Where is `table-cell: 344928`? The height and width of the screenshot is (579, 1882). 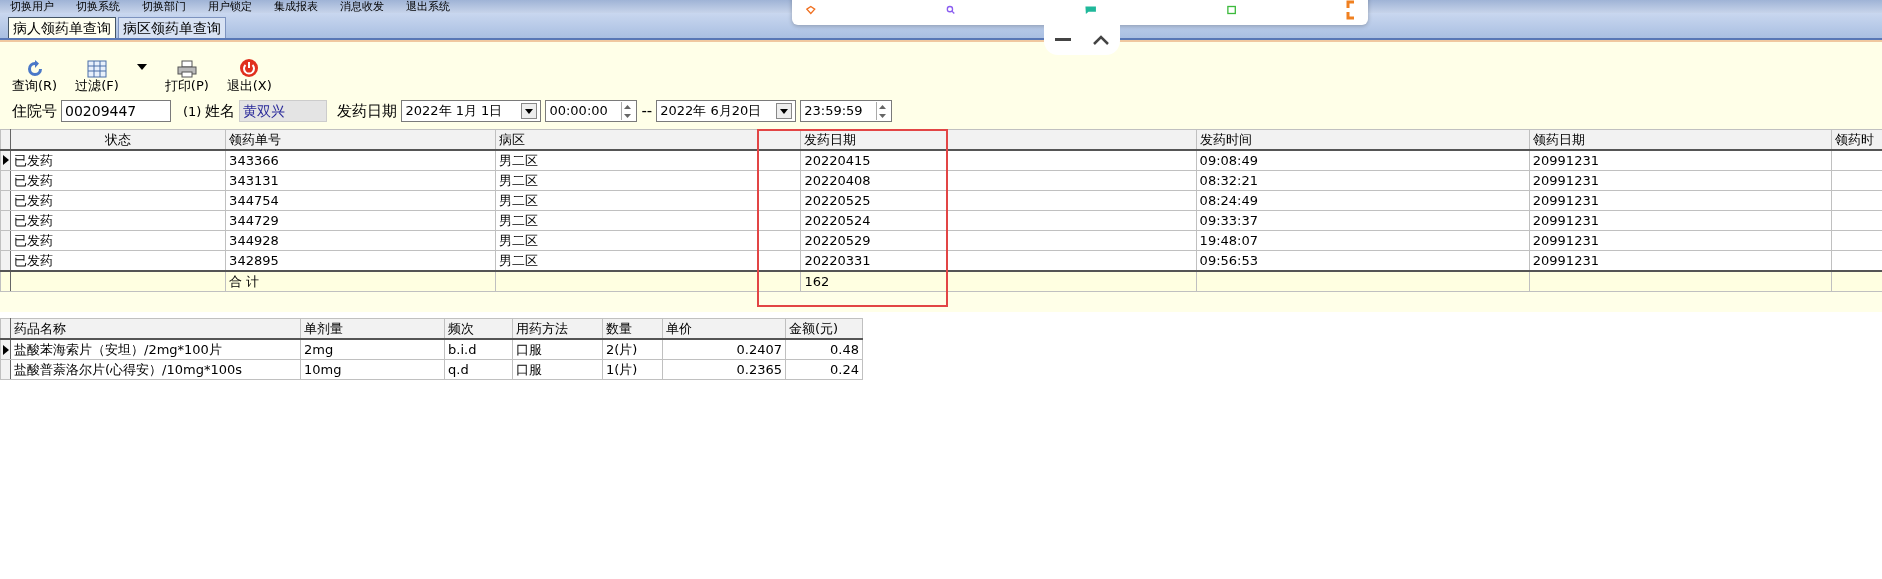
table-cell: 344928 is located at coordinates (360, 240).